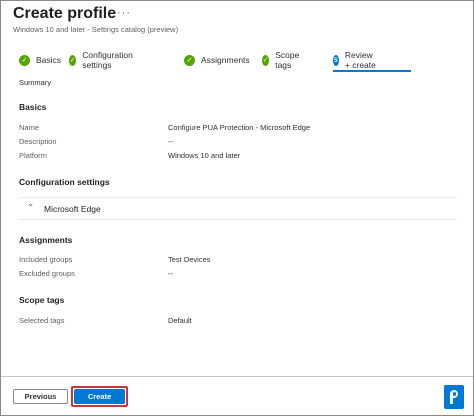 Image resolution: width=474 pixels, height=416 pixels. What do you see at coordinates (49, 60) in the screenshot?
I see `tab-label: Basics` at bounding box center [49, 60].